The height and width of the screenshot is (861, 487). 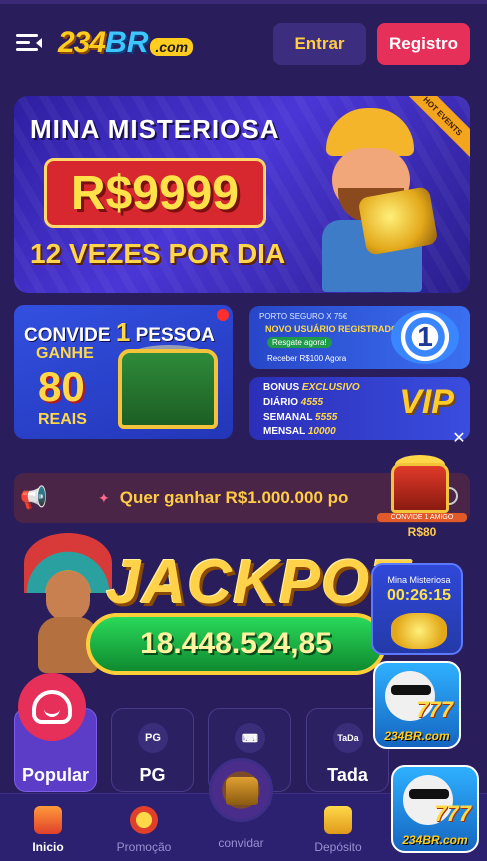 What do you see at coordinates (307, 358) in the screenshot?
I see `promo-receive: Receber R$100 Agora` at bounding box center [307, 358].